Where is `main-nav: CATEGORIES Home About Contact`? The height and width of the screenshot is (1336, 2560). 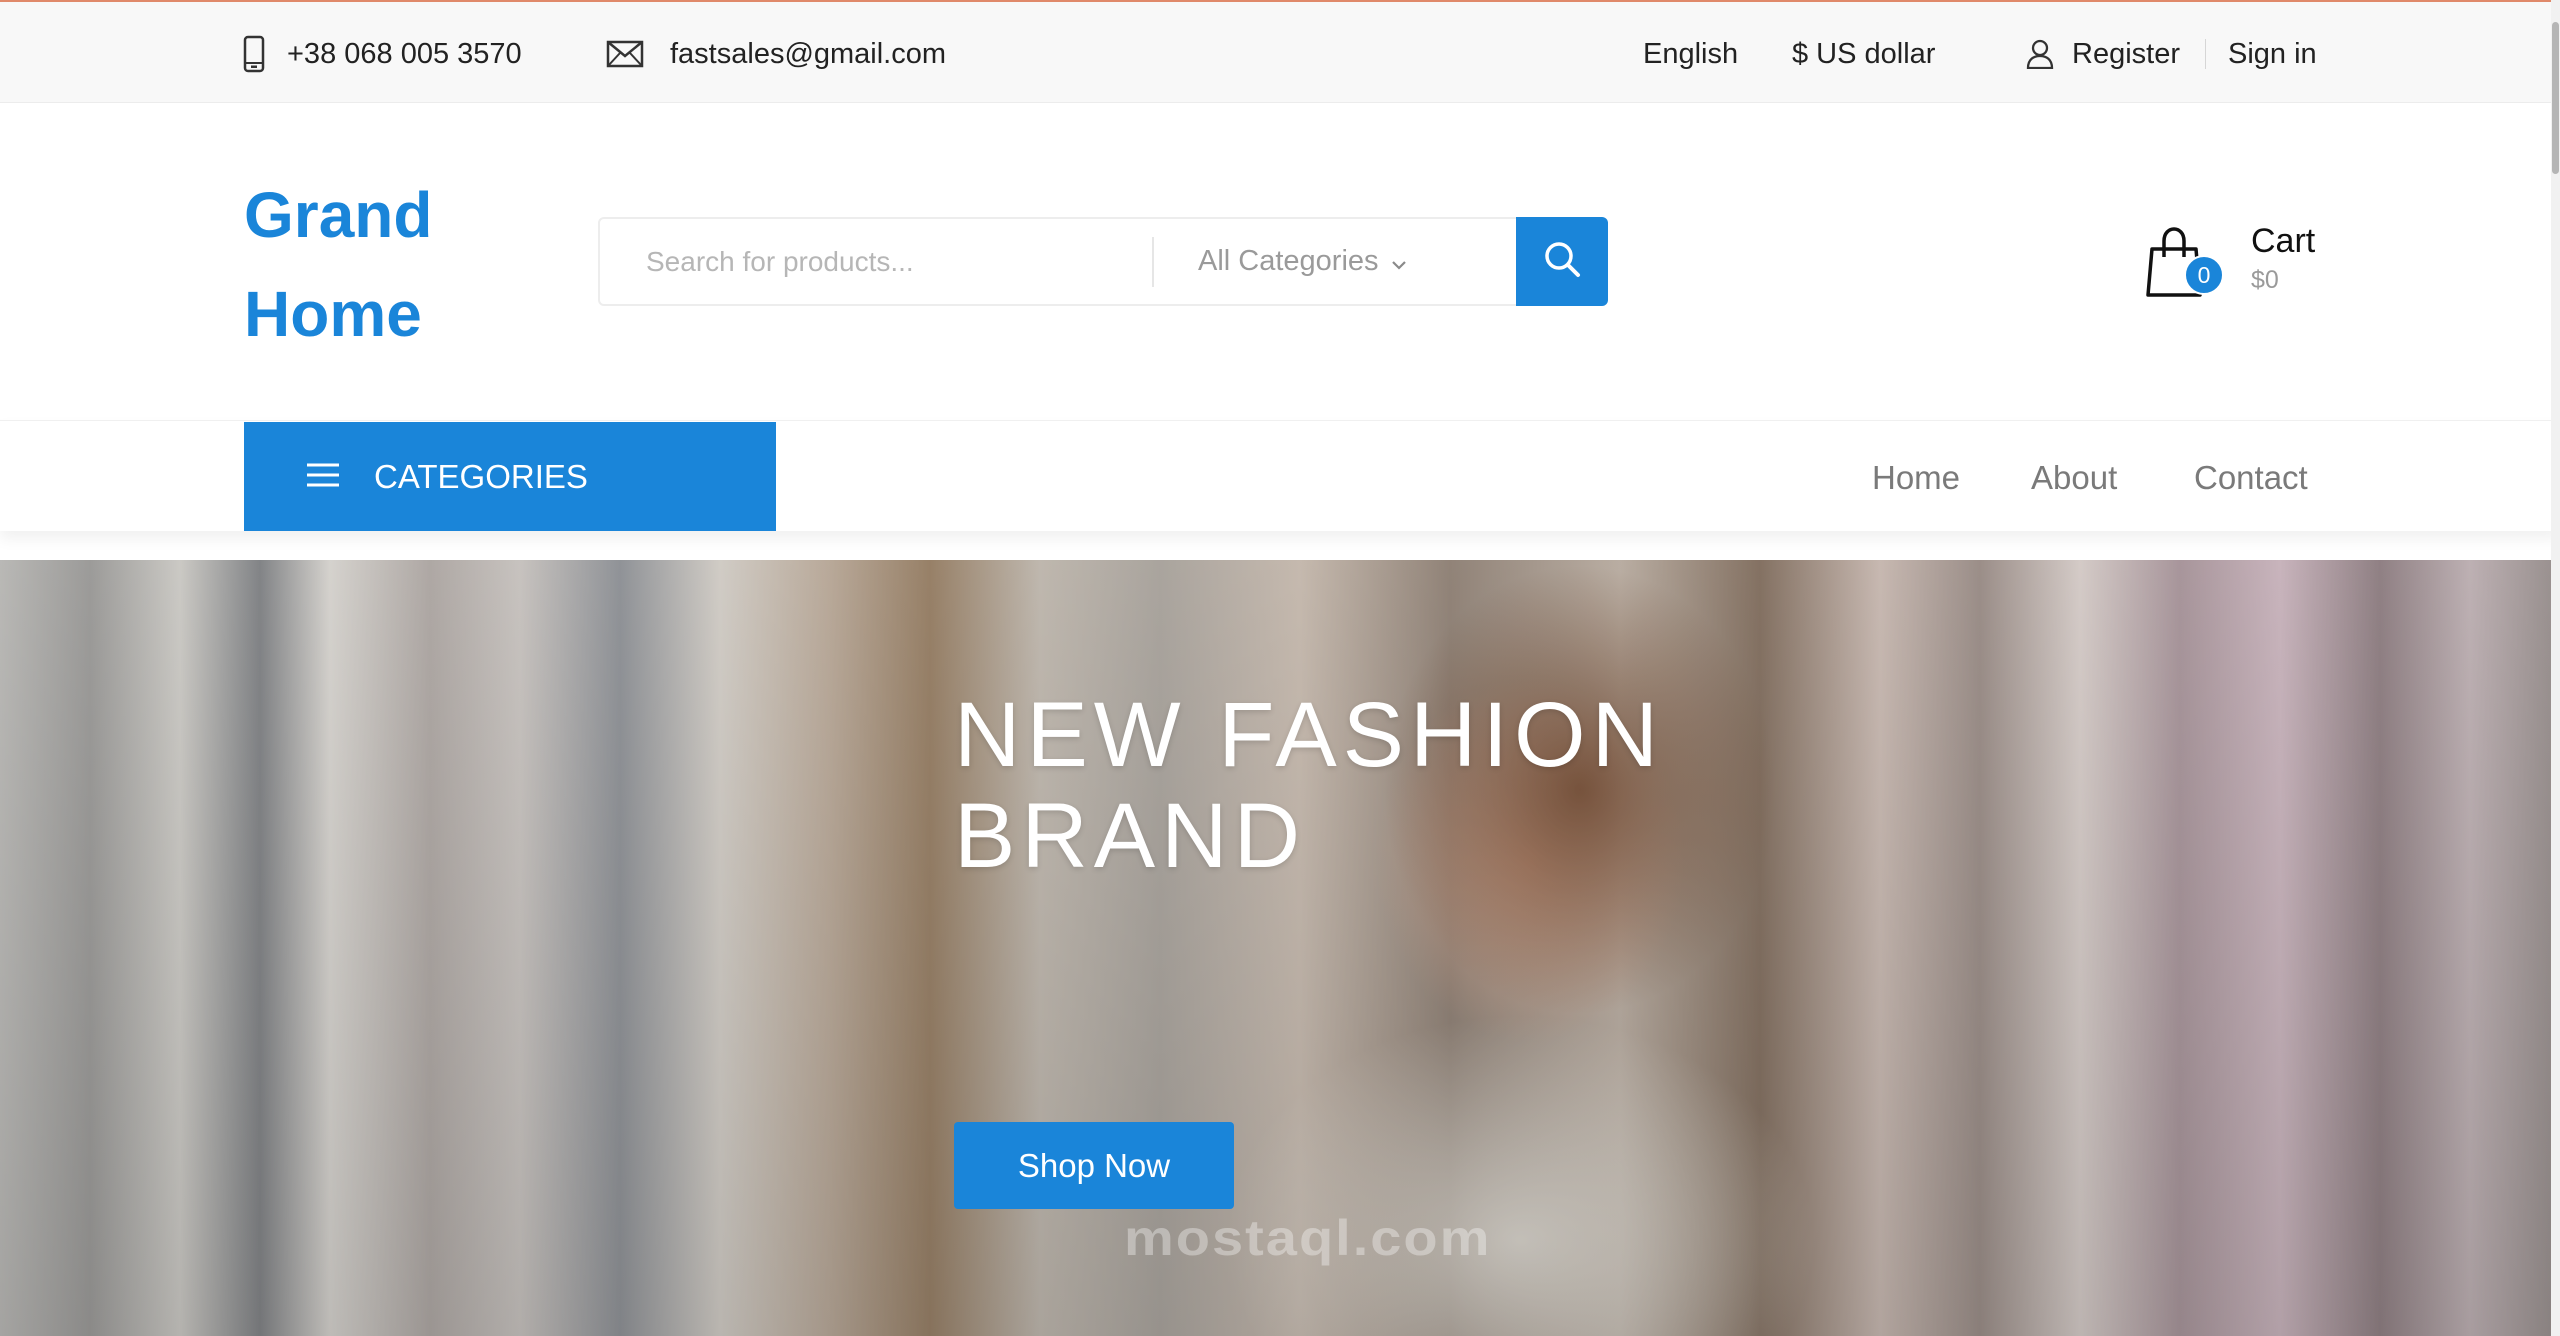
main-nav: CATEGORIES Home About Contact is located at coordinates (1280, 475).